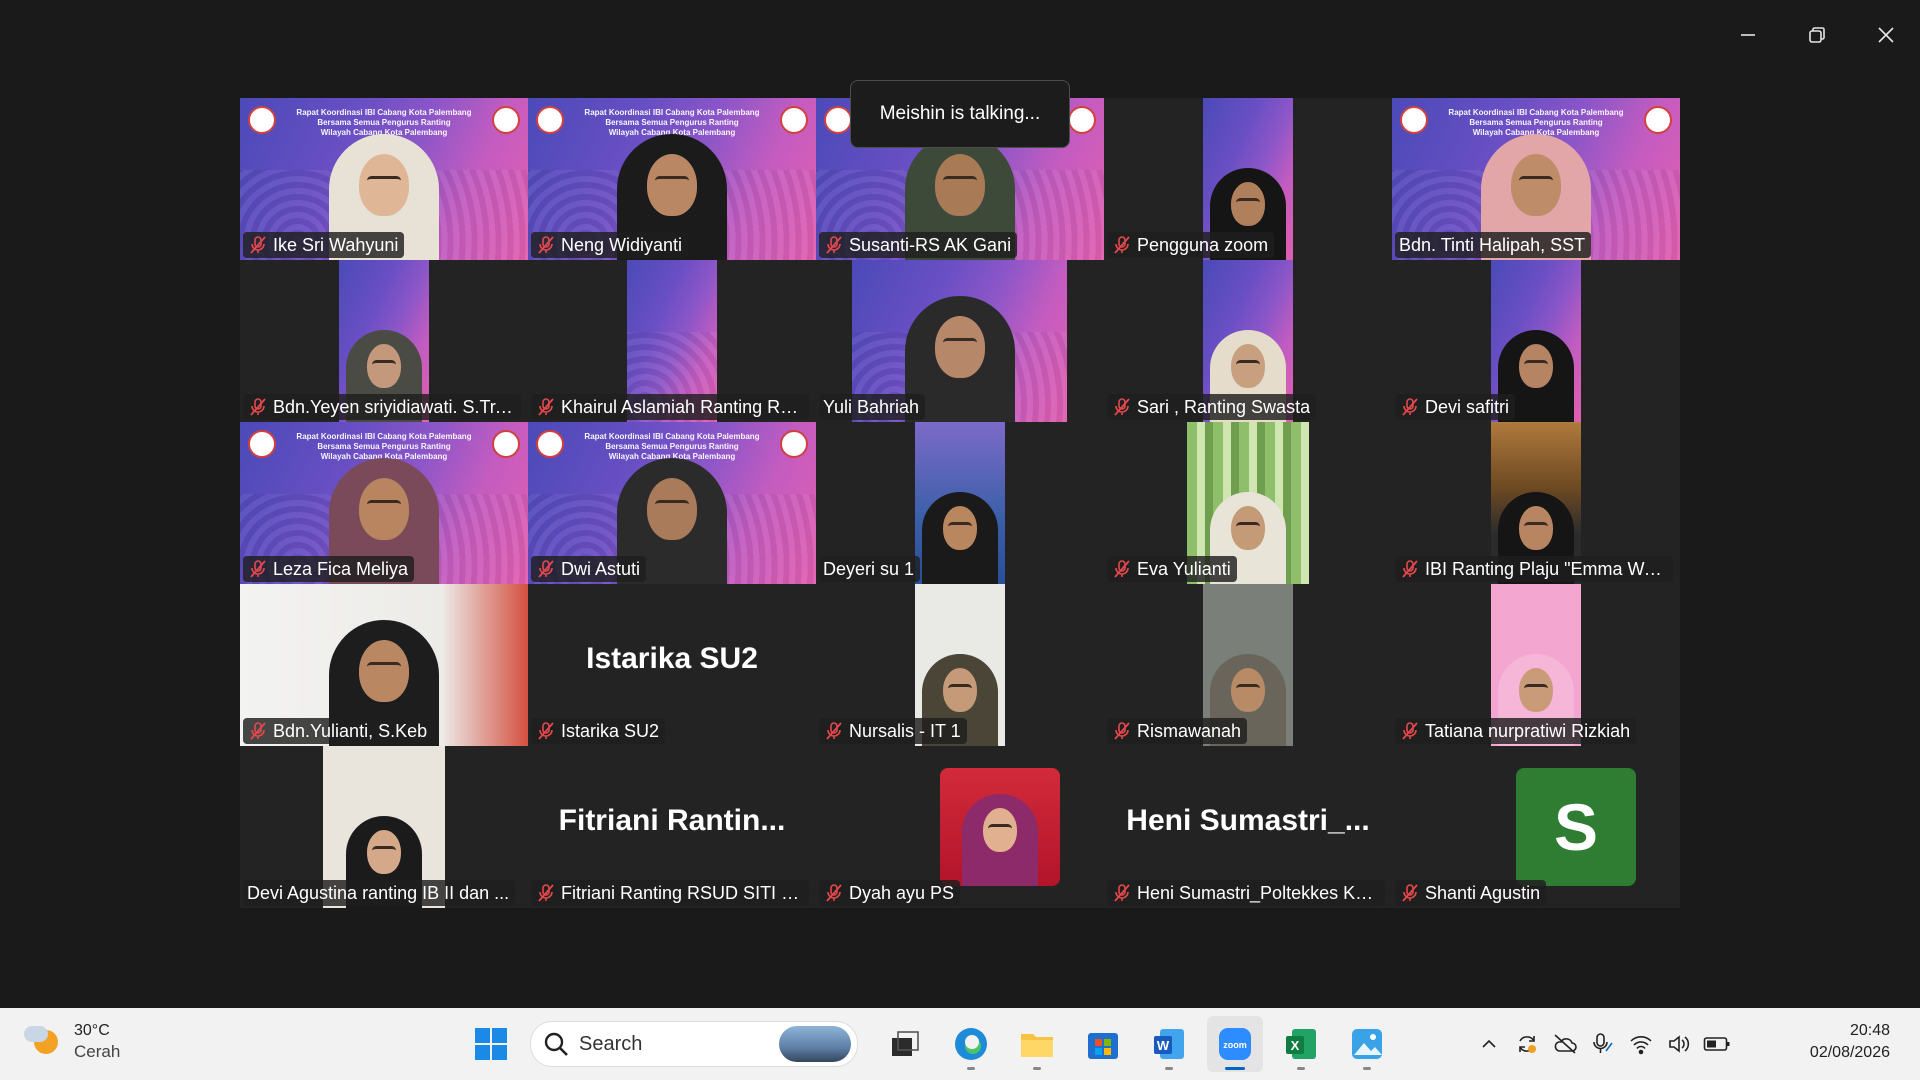 The height and width of the screenshot is (1080, 1920). I want to click on battery-tray-button, so click(1717, 1044).